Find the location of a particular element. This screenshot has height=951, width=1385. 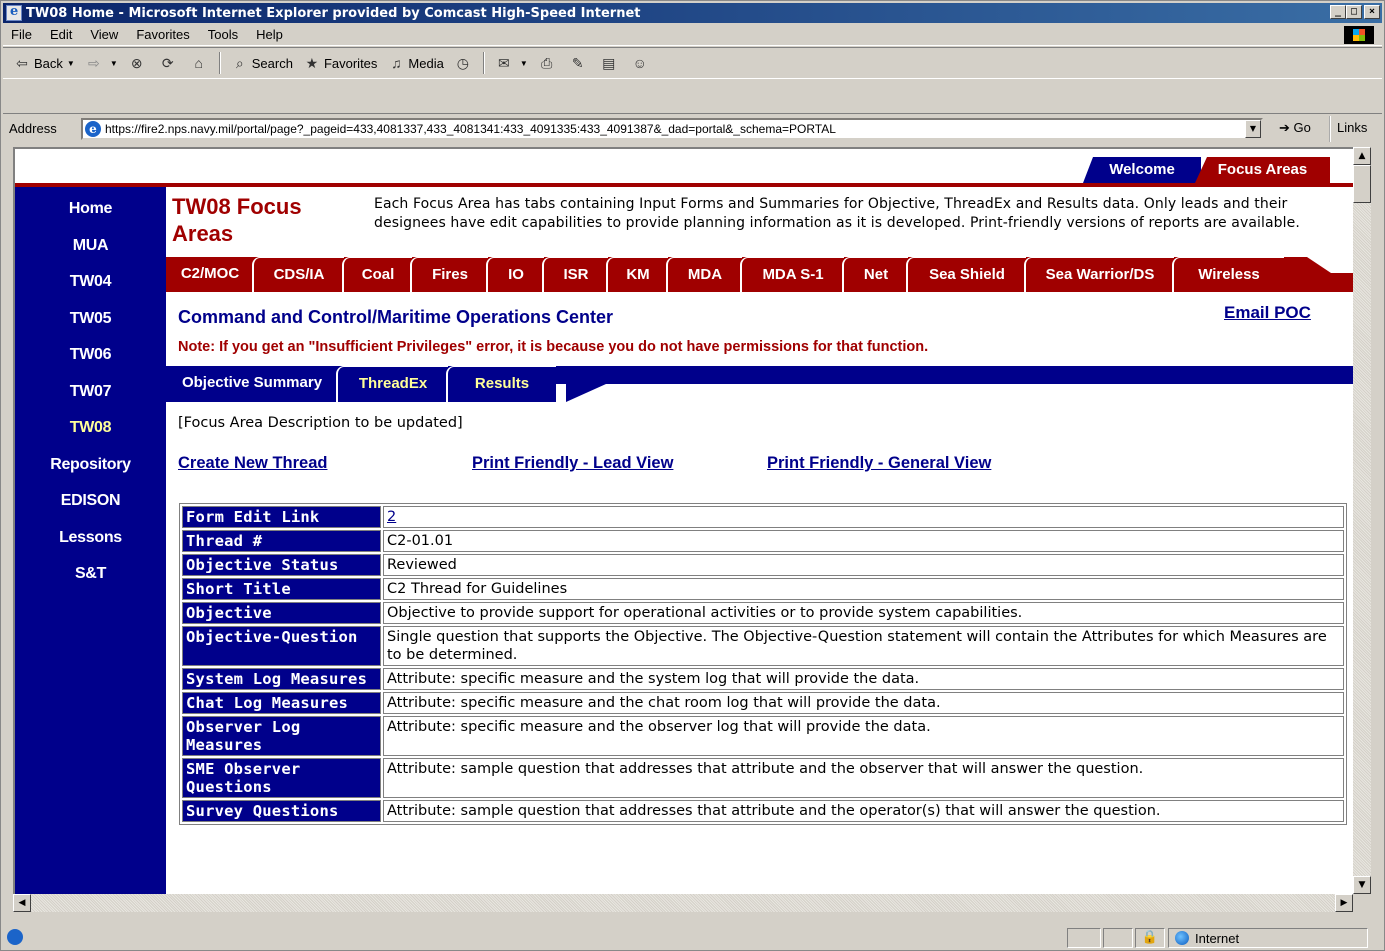

menu-file: File is located at coordinates (22, 34).